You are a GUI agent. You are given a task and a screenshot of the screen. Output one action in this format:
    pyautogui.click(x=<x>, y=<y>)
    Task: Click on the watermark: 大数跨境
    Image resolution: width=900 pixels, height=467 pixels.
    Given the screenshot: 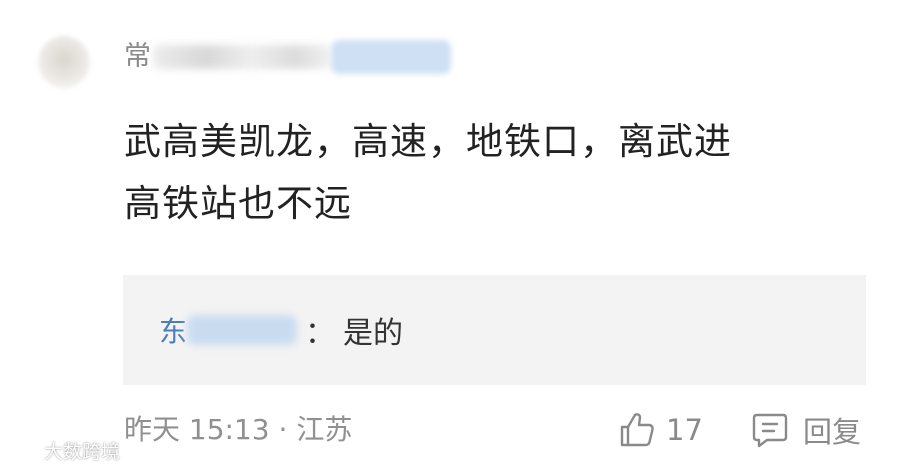 What is the action you would take?
    pyautogui.click(x=63, y=450)
    